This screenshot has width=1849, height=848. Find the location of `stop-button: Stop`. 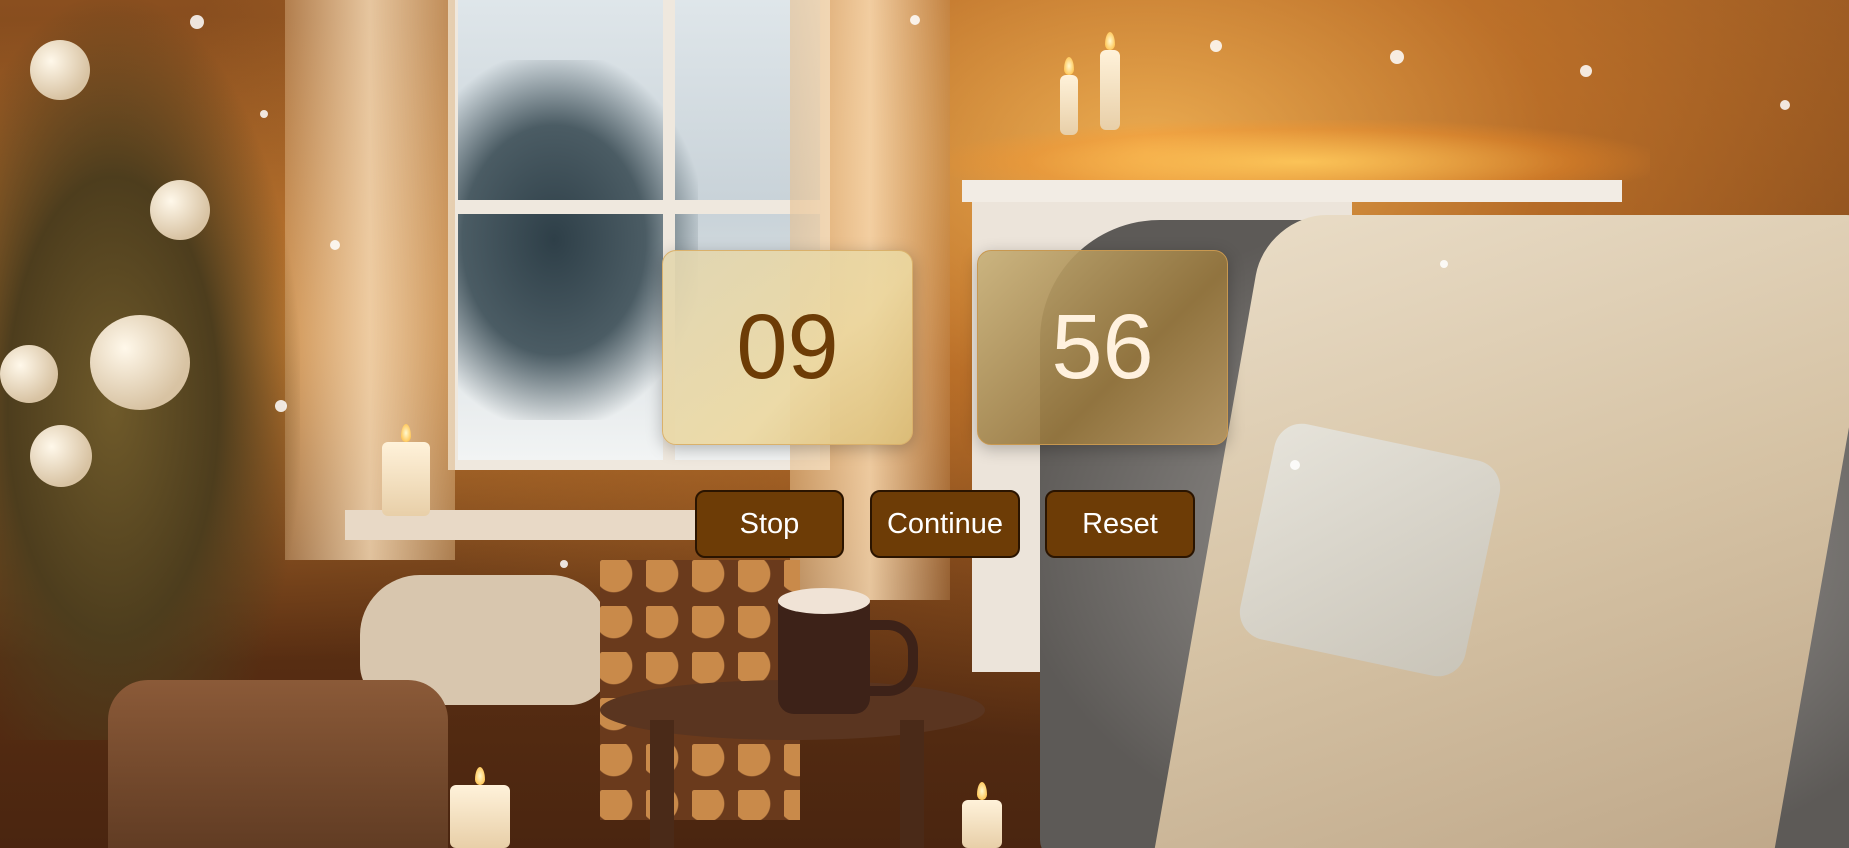

stop-button: Stop is located at coordinates (769, 524).